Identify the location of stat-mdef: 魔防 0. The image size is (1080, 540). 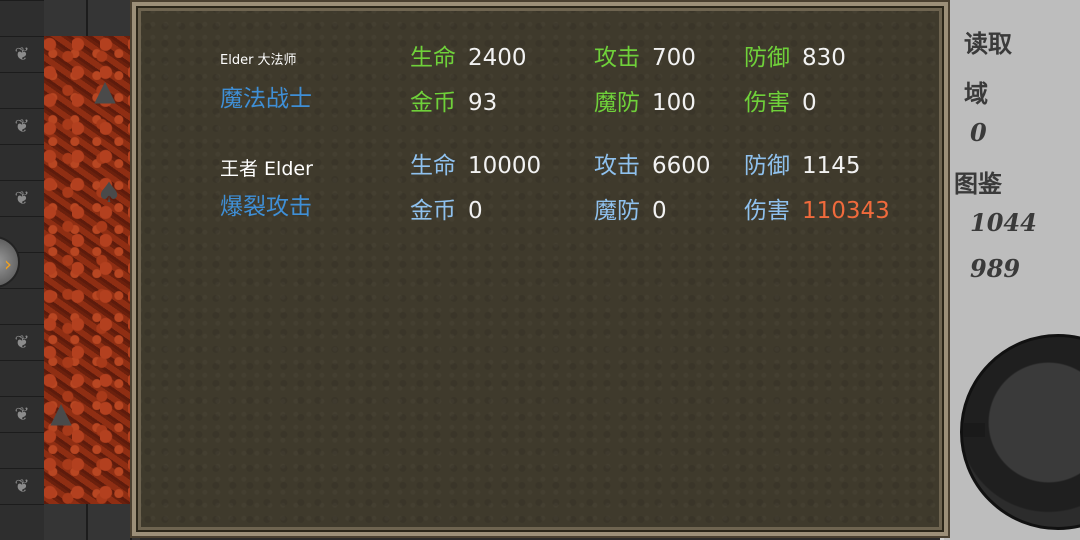
(630, 208).